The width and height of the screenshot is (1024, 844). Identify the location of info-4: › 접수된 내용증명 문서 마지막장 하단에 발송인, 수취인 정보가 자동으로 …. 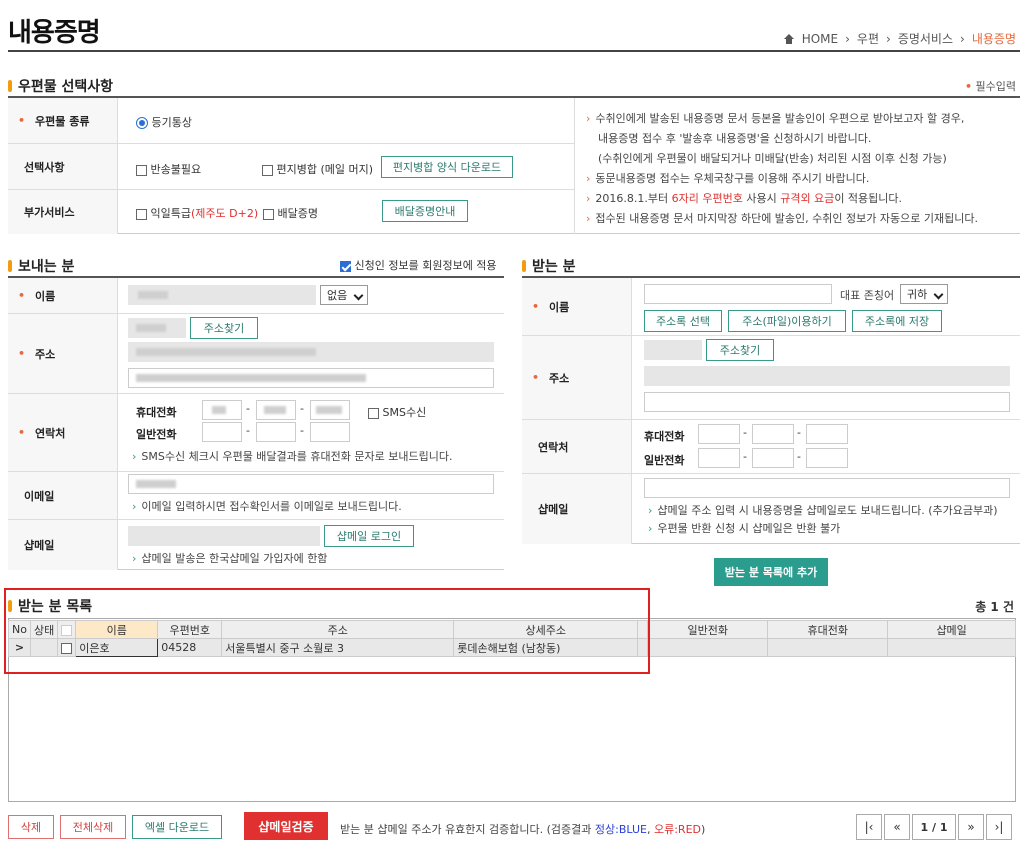
(782, 218).